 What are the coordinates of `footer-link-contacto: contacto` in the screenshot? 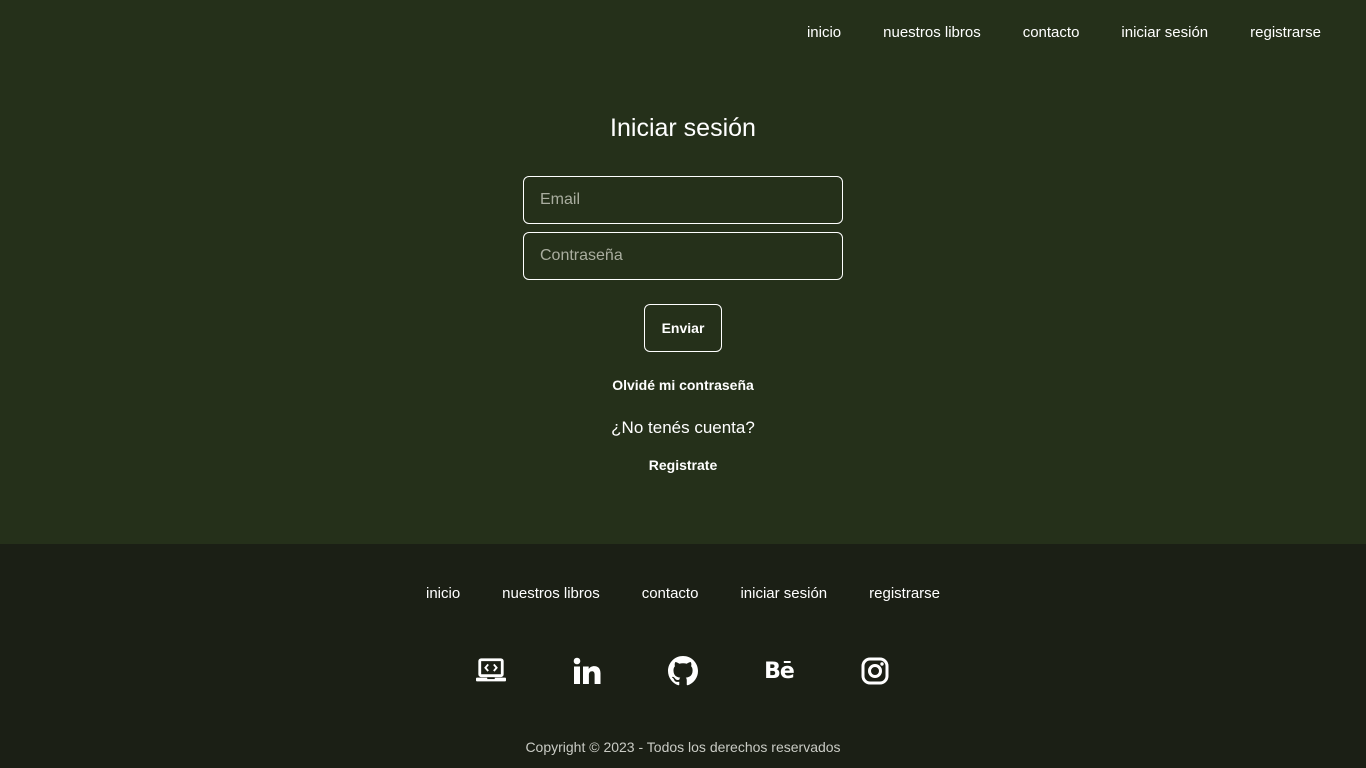 It's located at (670, 593).